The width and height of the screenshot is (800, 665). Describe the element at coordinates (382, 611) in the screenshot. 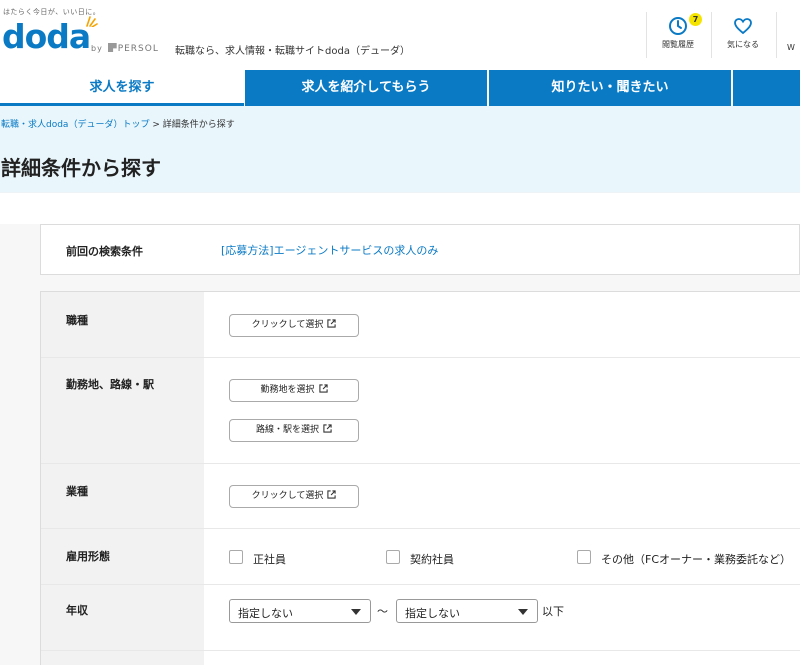

I see `salary-range-tilde: 〜` at that location.